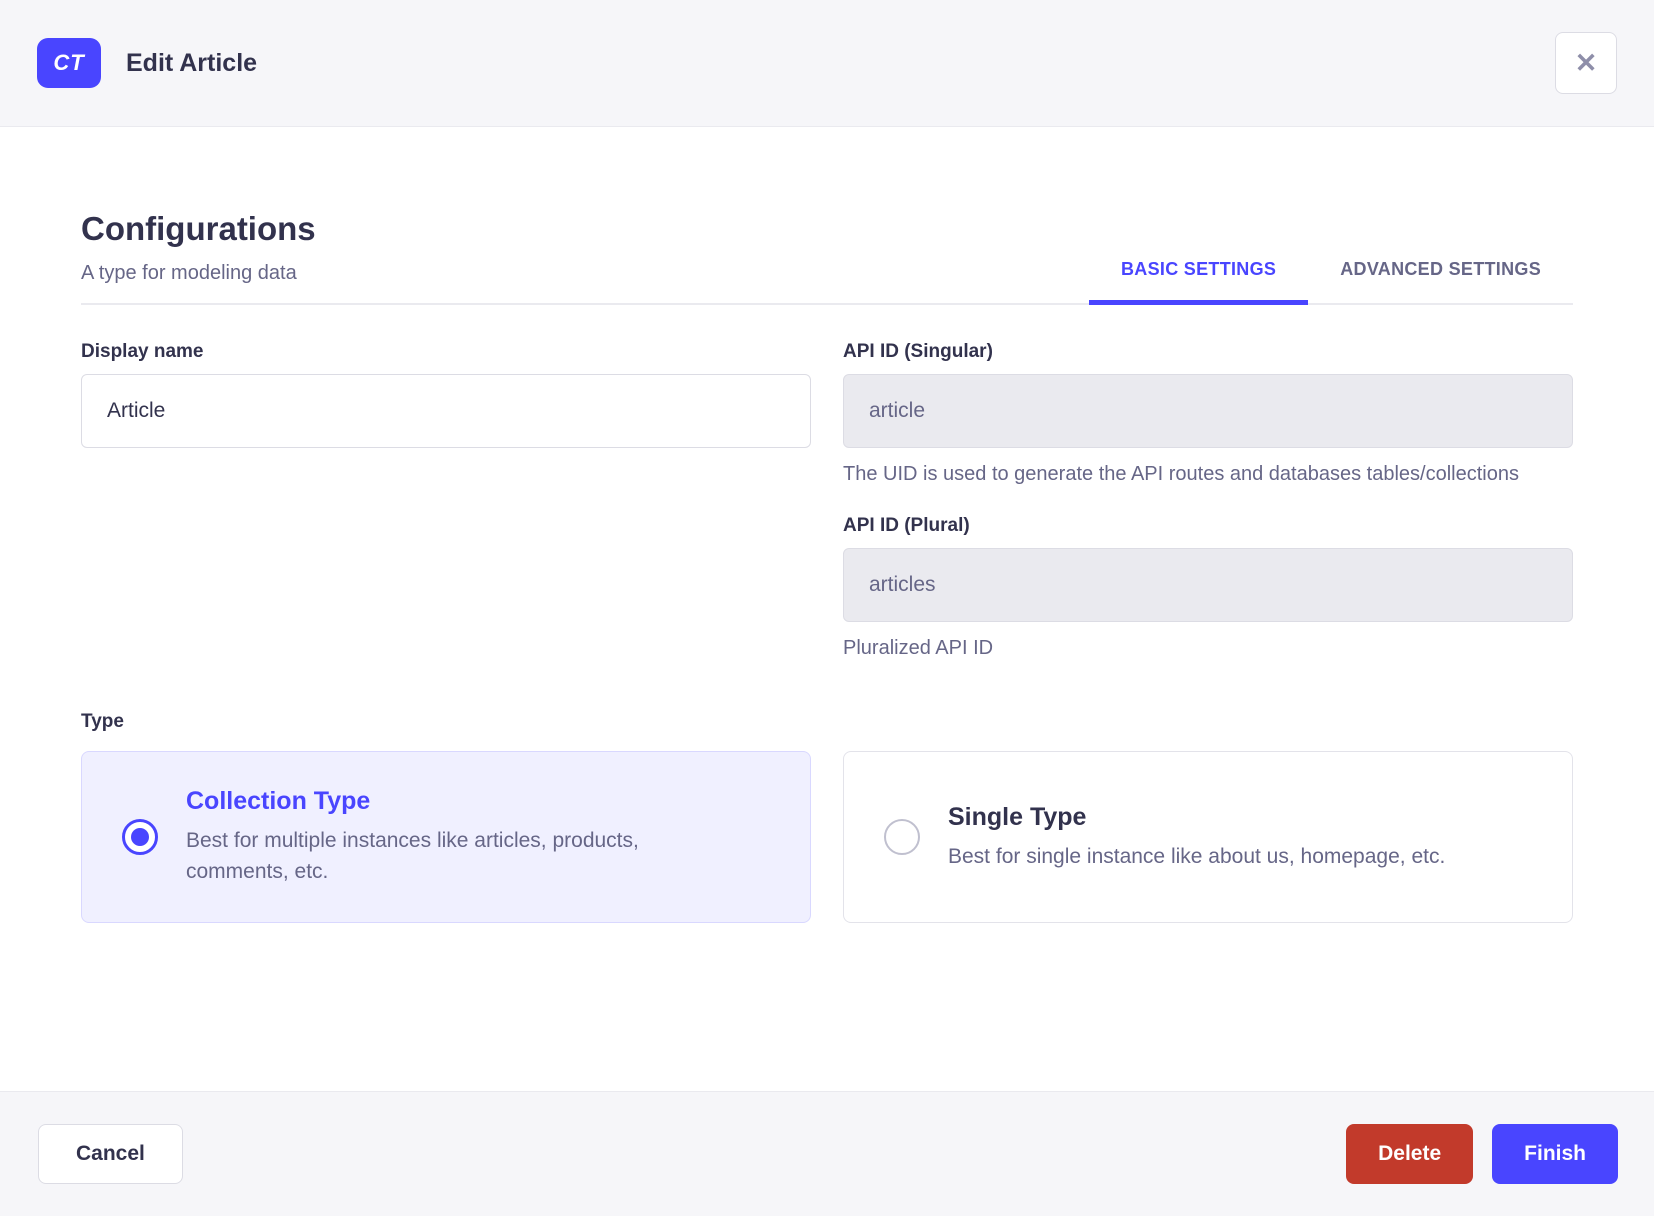 This screenshot has width=1654, height=1216. What do you see at coordinates (827, 1153) in the screenshot?
I see `modal-footer: Cancel Delete Finish` at bounding box center [827, 1153].